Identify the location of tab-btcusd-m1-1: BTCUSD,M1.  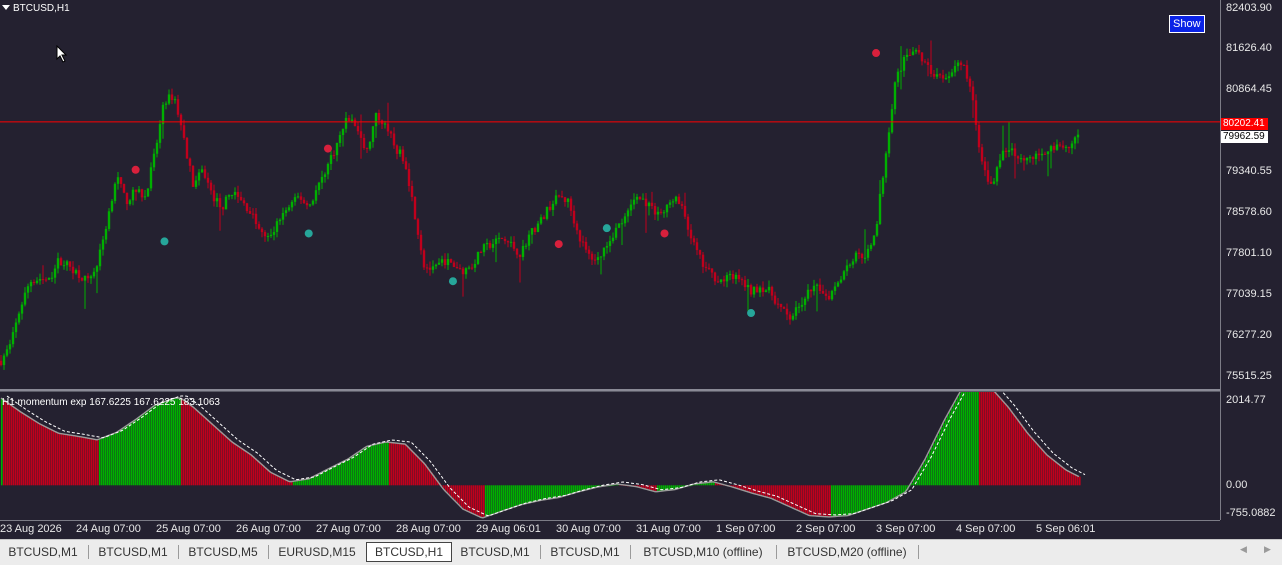
(43, 552).